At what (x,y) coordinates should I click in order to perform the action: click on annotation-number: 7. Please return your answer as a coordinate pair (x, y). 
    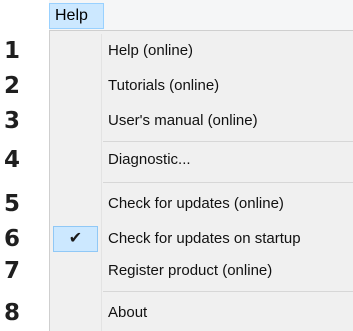
    Looking at the image, I should click on (12, 271).